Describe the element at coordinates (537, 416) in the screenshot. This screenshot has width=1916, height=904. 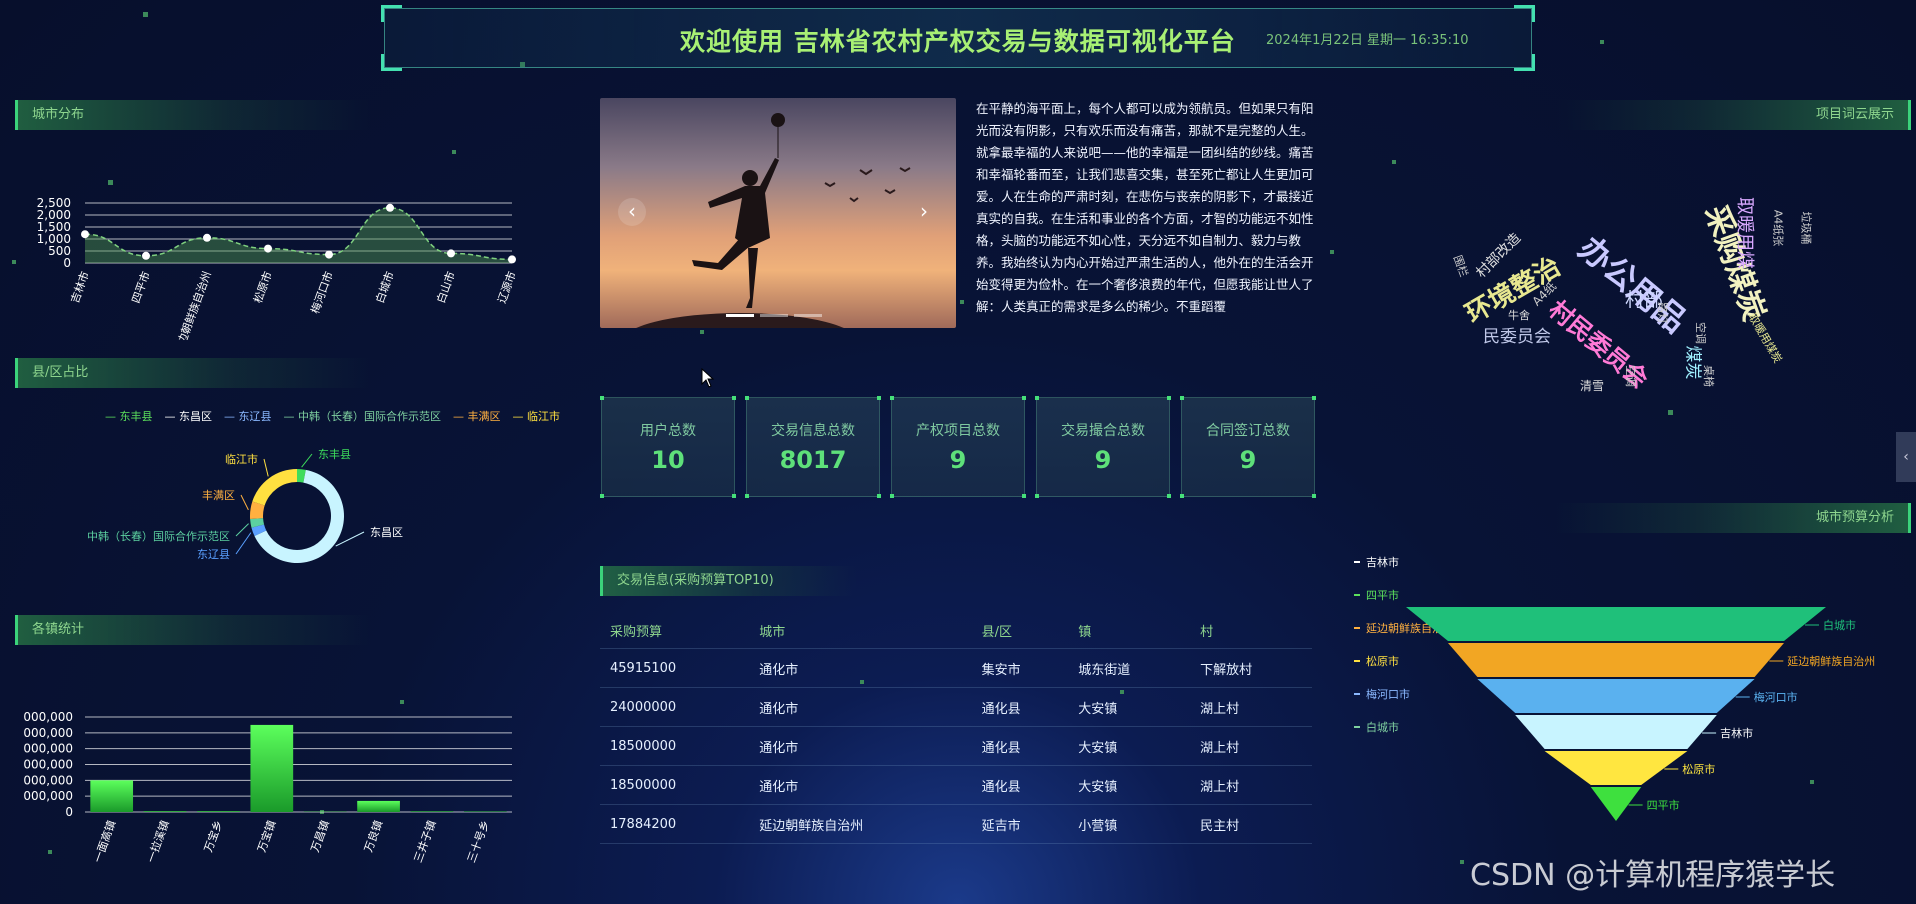
I see `legend-item: — 临江市` at that location.